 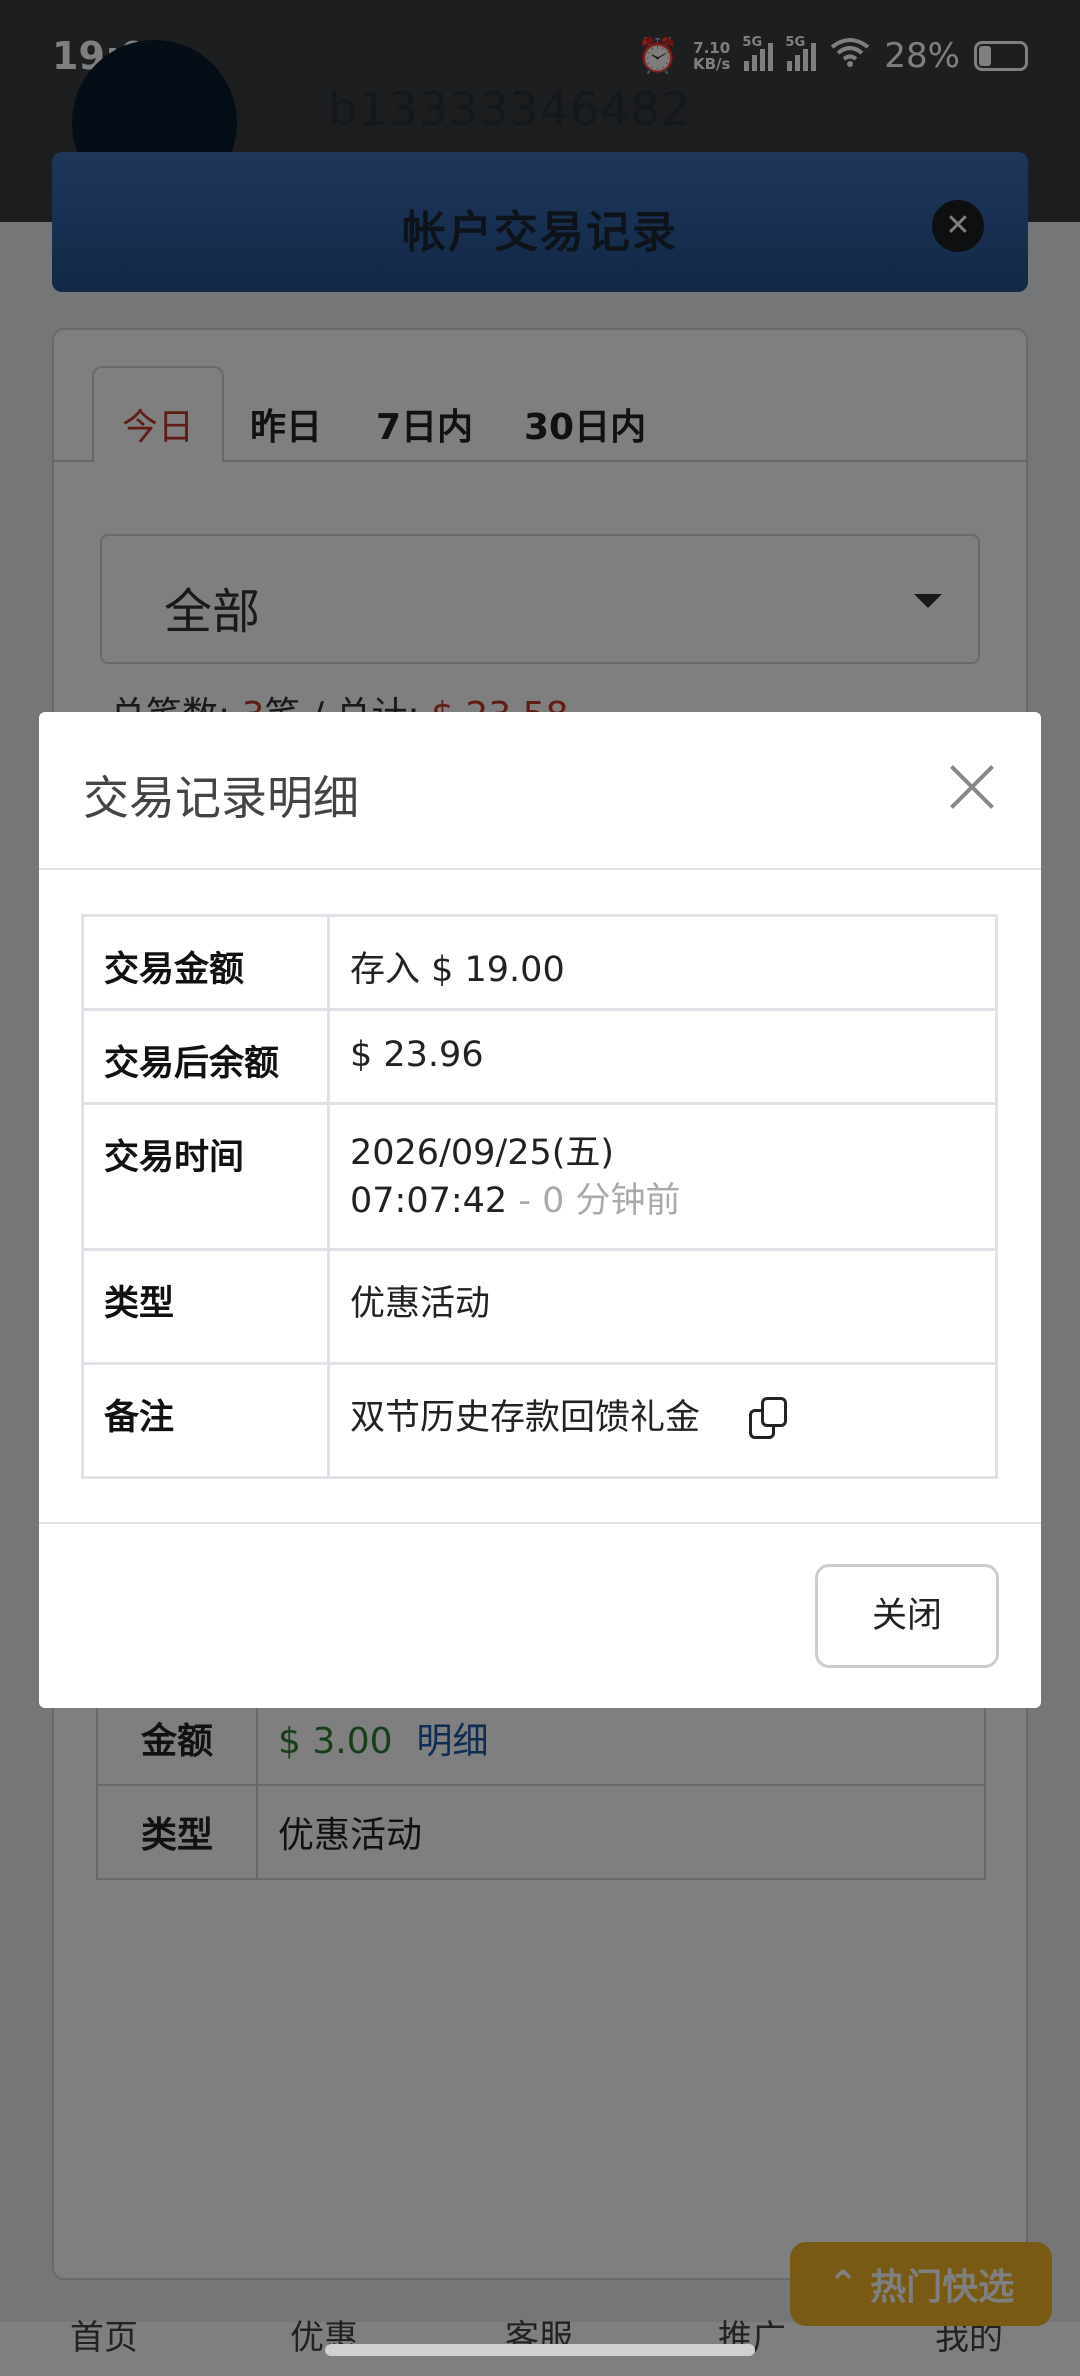 I want to click on balance-value: $ 23.96, so click(x=662, y=1056).